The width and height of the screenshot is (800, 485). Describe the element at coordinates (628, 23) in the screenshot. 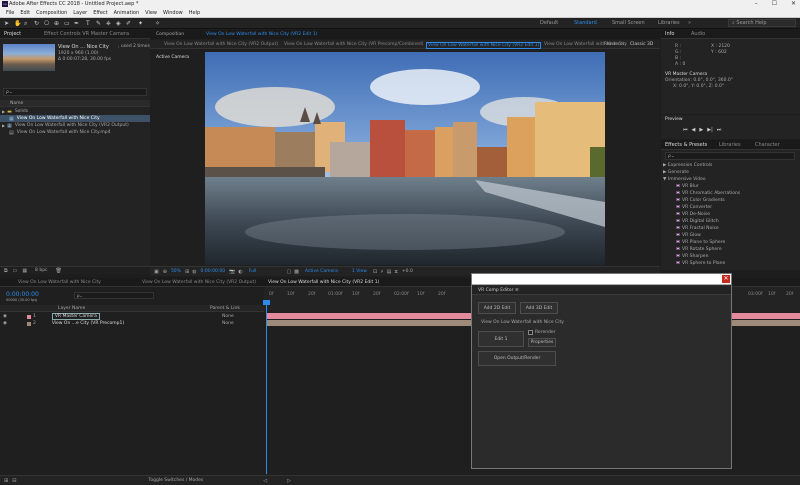

I see `workspace-small-screen: Small Screen` at that location.